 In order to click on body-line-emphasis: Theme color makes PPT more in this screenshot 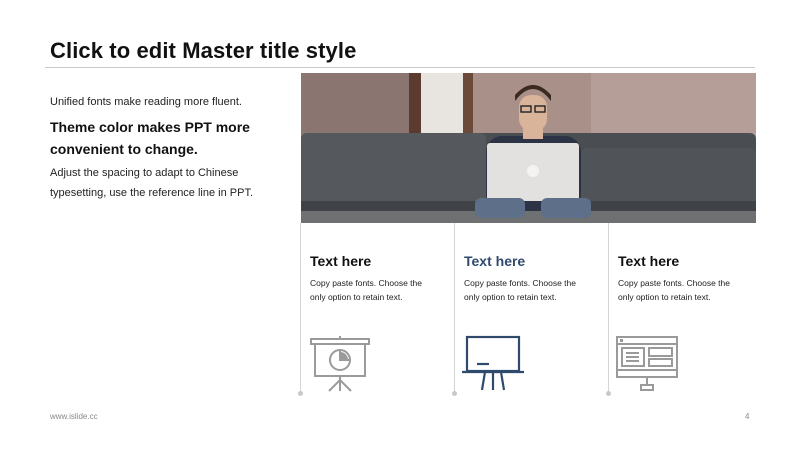, I will do `click(150, 127)`.